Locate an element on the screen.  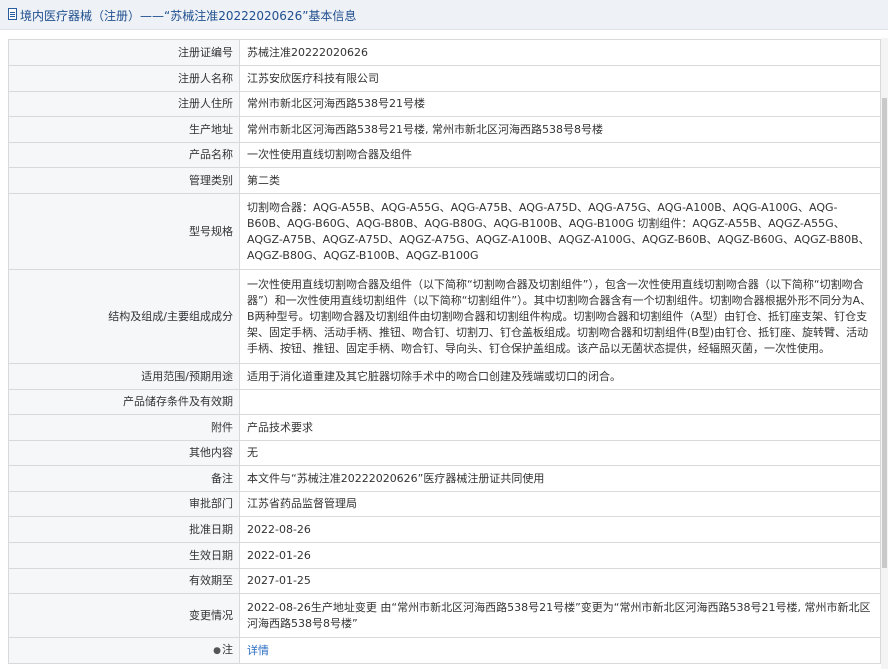
row-reg-no: 注册证编号 苏械注准20222020626 is located at coordinates (444, 52).